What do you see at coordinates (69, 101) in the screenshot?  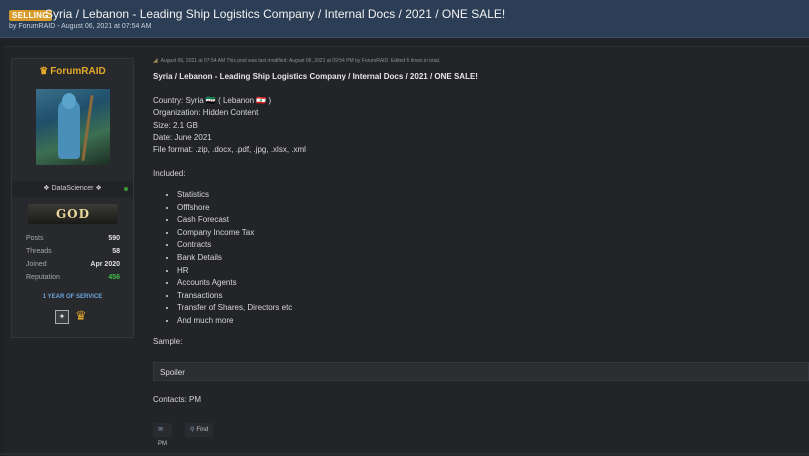 I see `avatar-head` at bounding box center [69, 101].